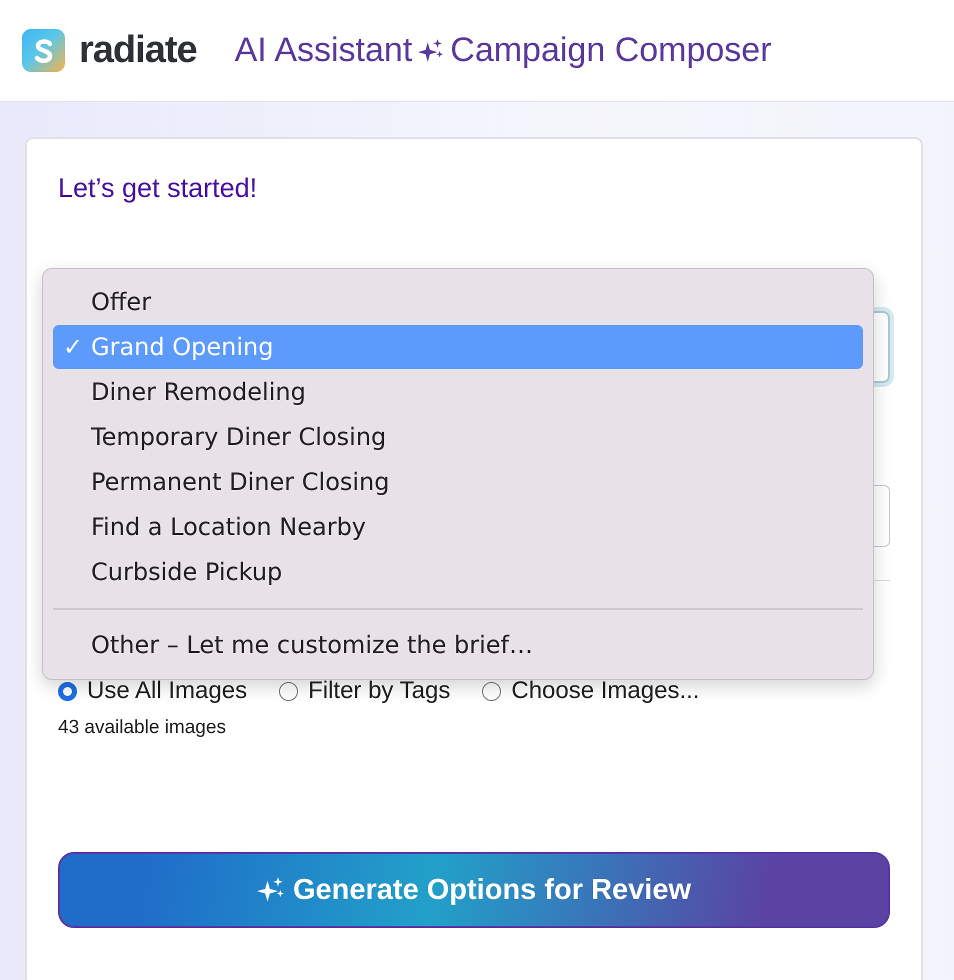 The width and height of the screenshot is (954, 980). What do you see at coordinates (458, 572) in the screenshot?
I see `menu-item: Curbside Pickup` at bounding box center [458, 572].